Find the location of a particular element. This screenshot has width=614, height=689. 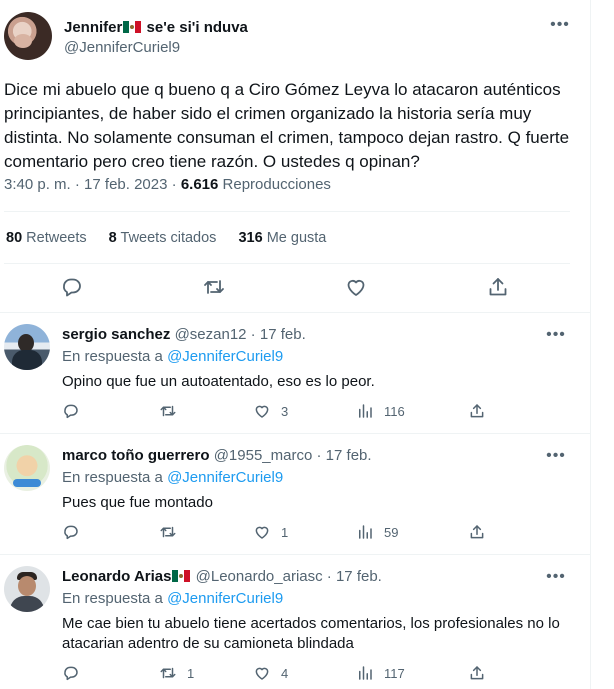

retweets-label: Retweets is located at coordinates (56, 238).